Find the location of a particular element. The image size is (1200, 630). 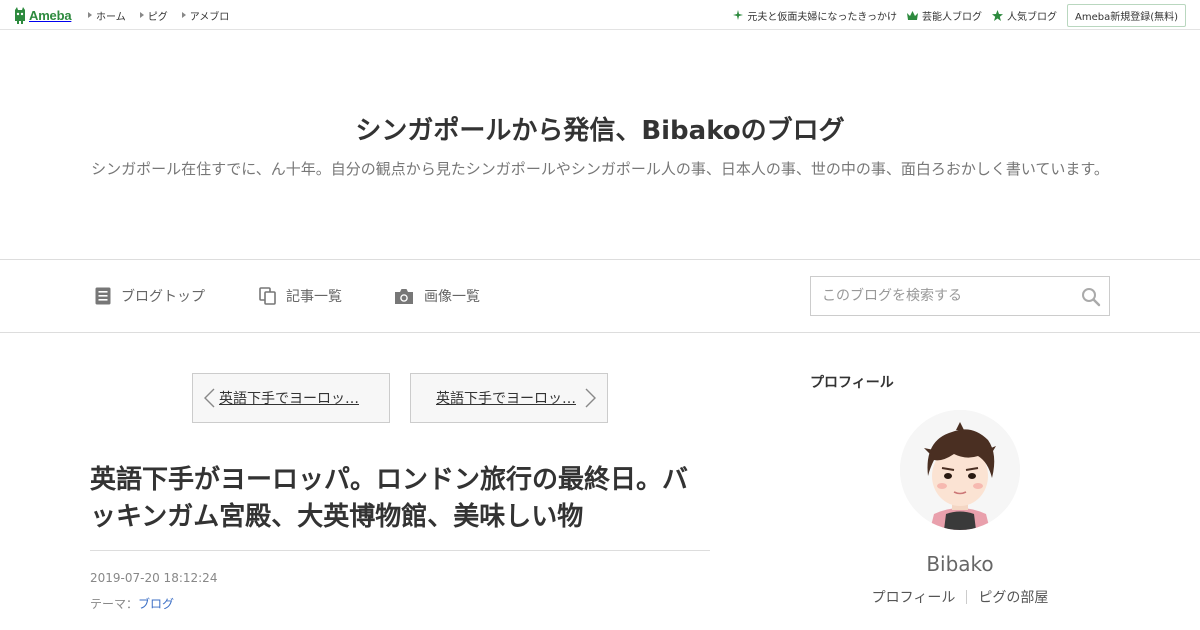

chevron-left-icon is located at coordinates (209, 398).